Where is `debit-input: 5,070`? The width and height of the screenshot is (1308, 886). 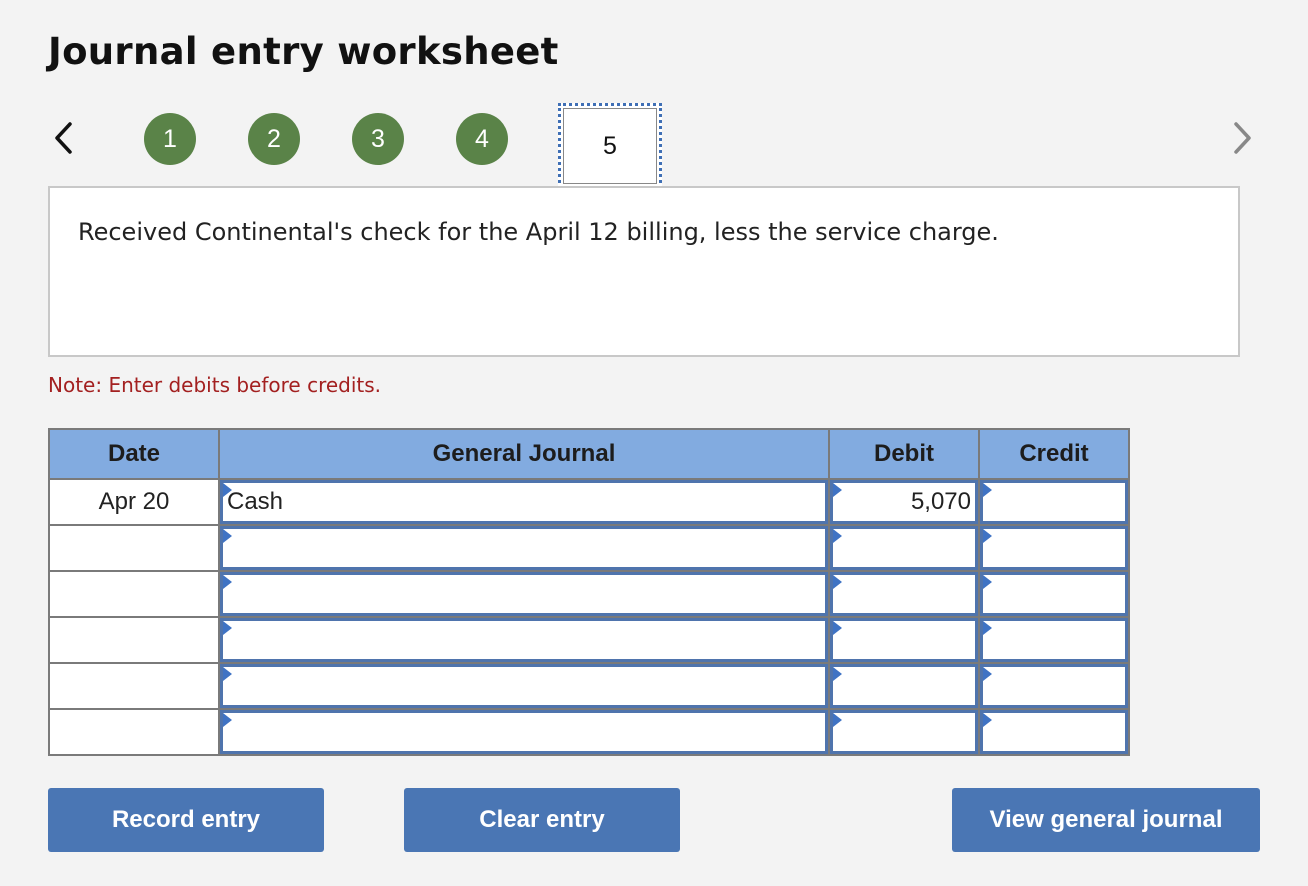
debit-input: 5,070 is located at coordinates (904, 502).